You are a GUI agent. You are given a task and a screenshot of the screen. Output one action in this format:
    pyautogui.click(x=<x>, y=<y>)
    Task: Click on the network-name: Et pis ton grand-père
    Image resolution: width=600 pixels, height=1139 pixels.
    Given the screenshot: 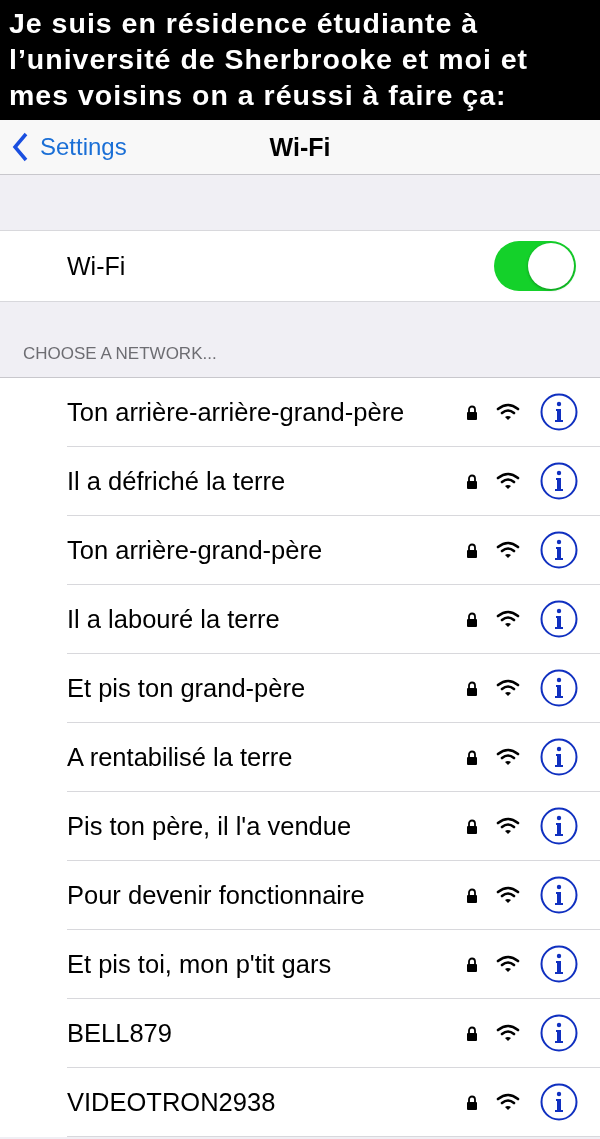 What is the action you would take?
    pyautogui.click(x=263, y=688)
    